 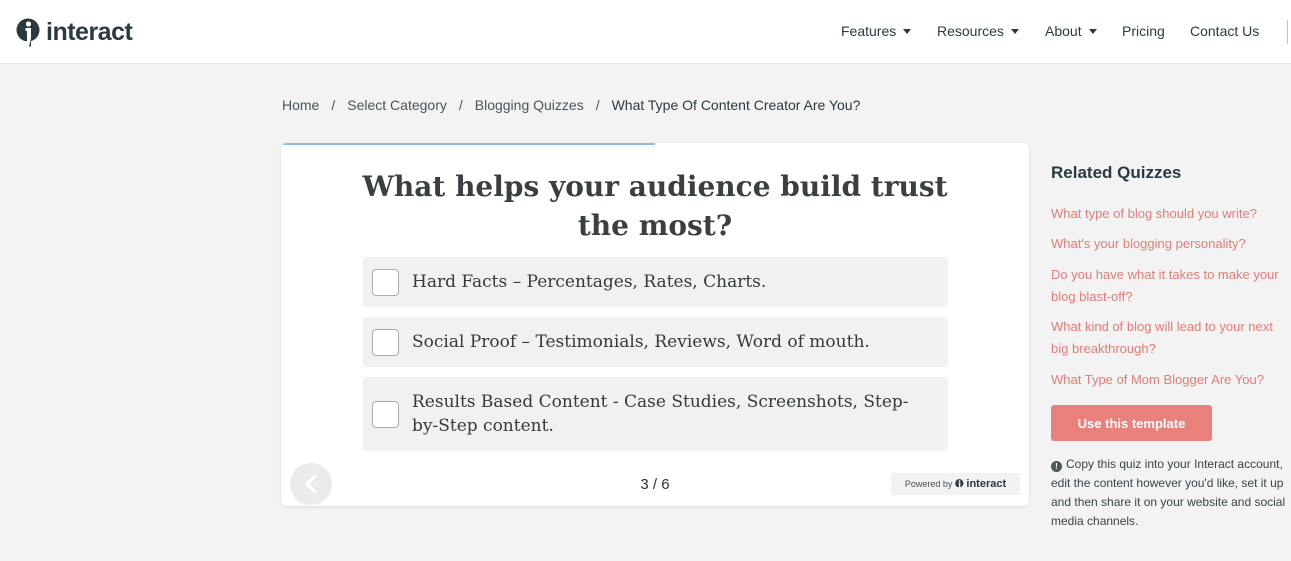 I want to click on nav-about-label: About, so click(x=1063, y=31).